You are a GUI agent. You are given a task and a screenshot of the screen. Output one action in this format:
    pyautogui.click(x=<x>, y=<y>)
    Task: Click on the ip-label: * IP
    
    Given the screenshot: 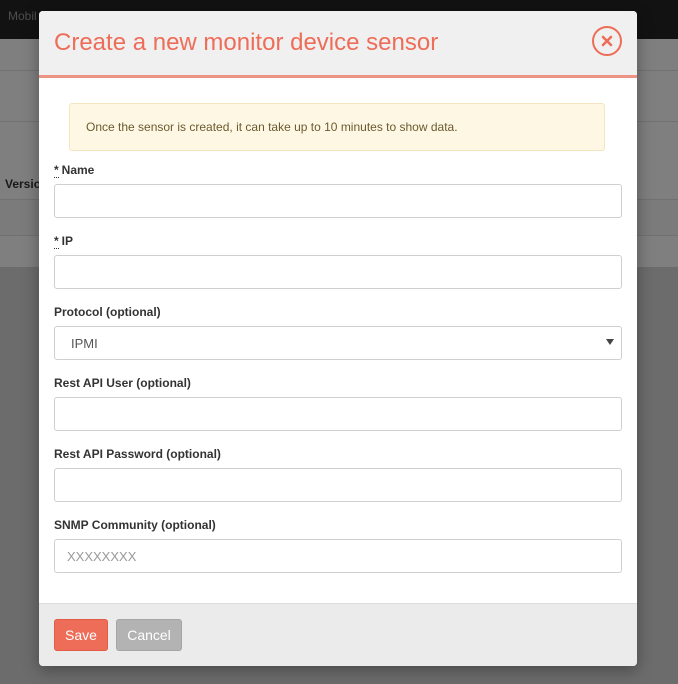 What is the action you would take?
    pyautogui.click(x=64, y=241)
    